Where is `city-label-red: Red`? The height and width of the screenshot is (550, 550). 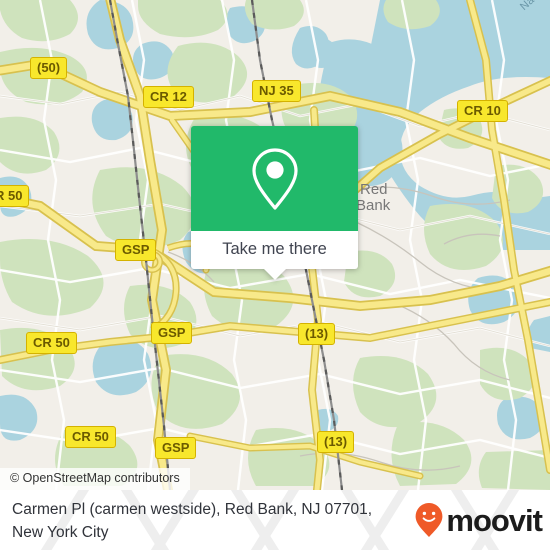
city-label-red: Red is located at coordinates (374, 189).